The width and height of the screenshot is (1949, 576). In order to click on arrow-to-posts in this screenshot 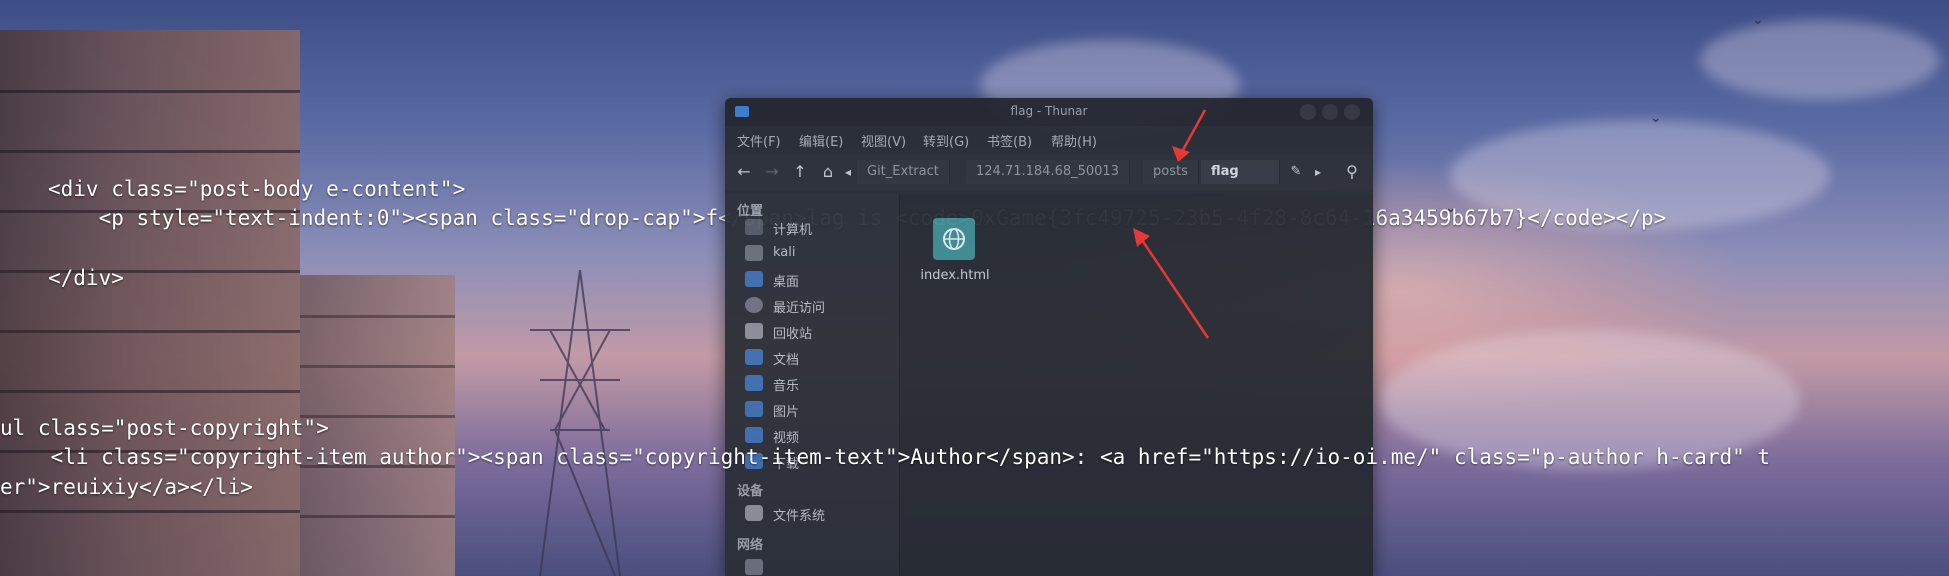, I will do `click(1189, 135)`.